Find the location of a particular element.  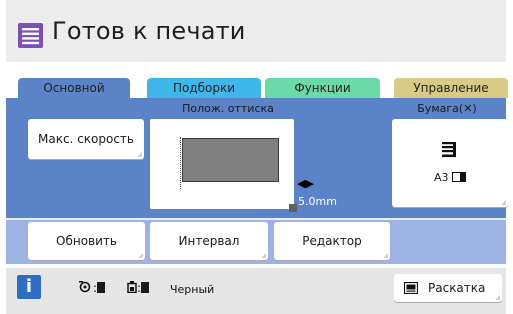

landscape-paper-icon is located at coordinates (459, 177).